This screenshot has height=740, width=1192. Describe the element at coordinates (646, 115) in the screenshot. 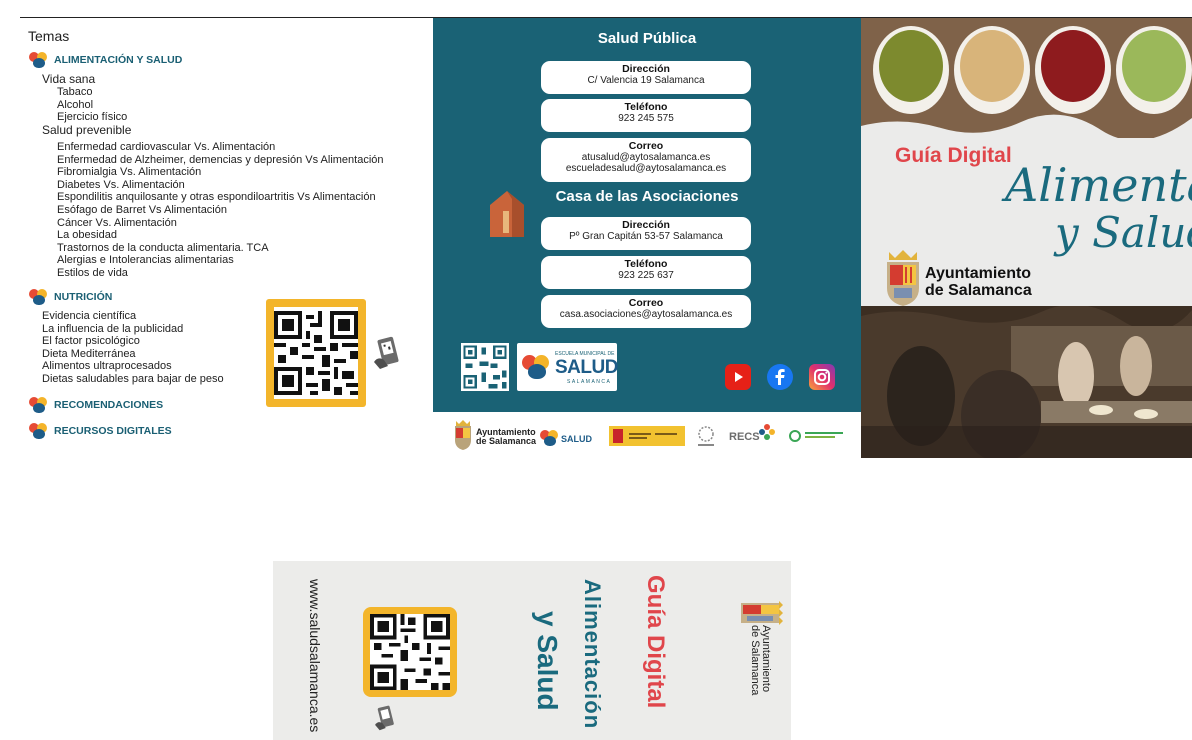

I see `salud-publica-phone: Teléfono 923 245 575` at that location.